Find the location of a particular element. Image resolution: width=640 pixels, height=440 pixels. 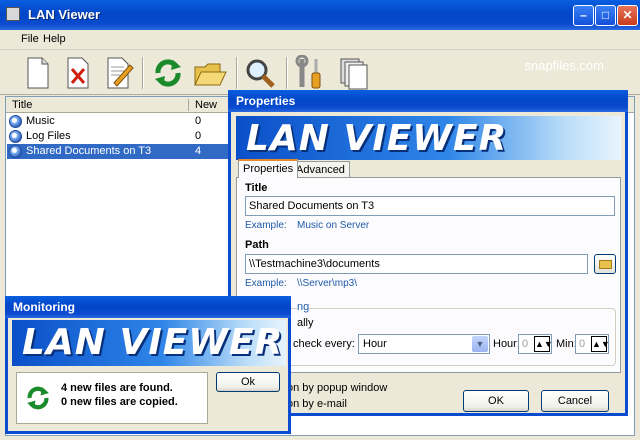

watermark: snapfiles.com is located at coordinates (564, 65).